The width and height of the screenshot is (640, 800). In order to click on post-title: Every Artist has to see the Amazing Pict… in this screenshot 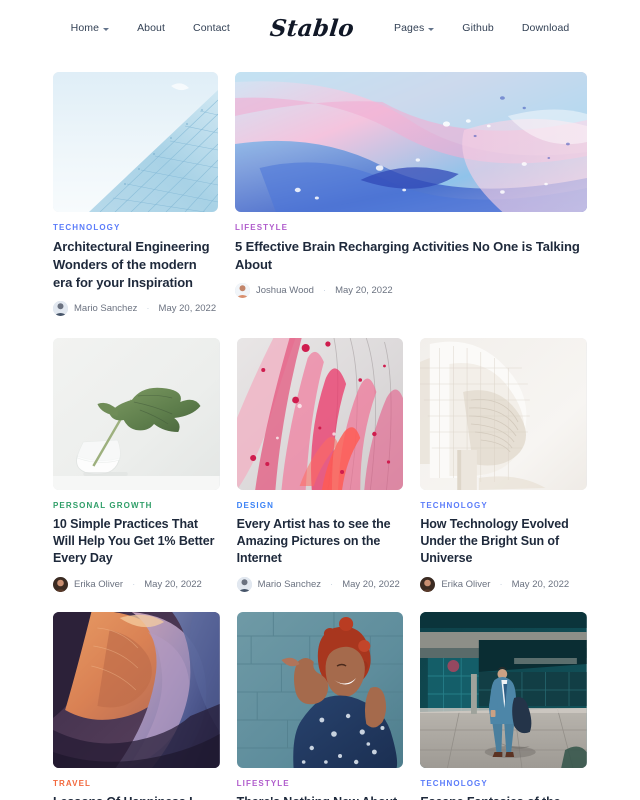, I will do `click(320, 542)`.